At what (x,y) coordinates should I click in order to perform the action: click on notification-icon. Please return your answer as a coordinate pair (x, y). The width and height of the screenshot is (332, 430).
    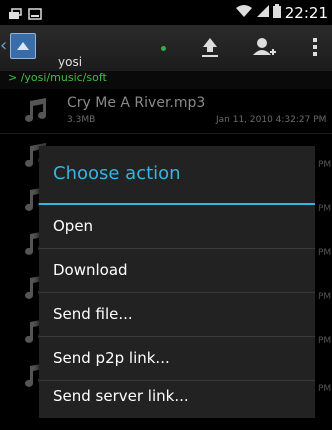
    Looking at the image, I should click on (15, 14).